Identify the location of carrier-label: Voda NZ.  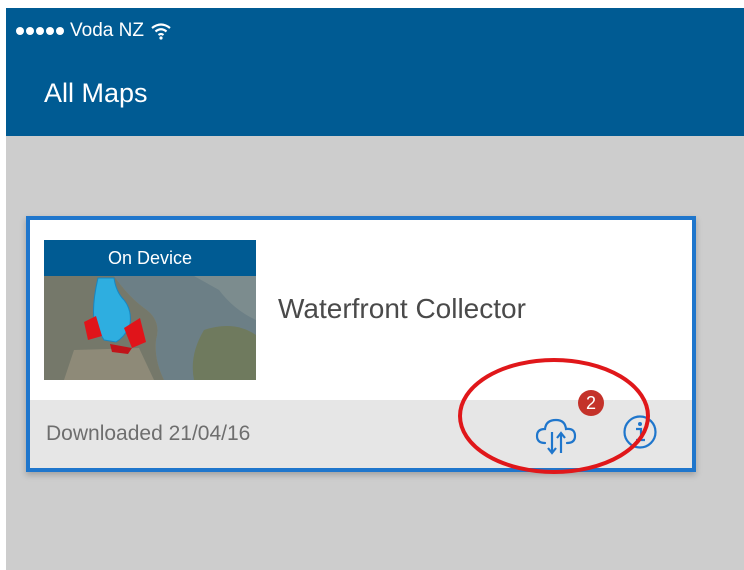
(107, 30).